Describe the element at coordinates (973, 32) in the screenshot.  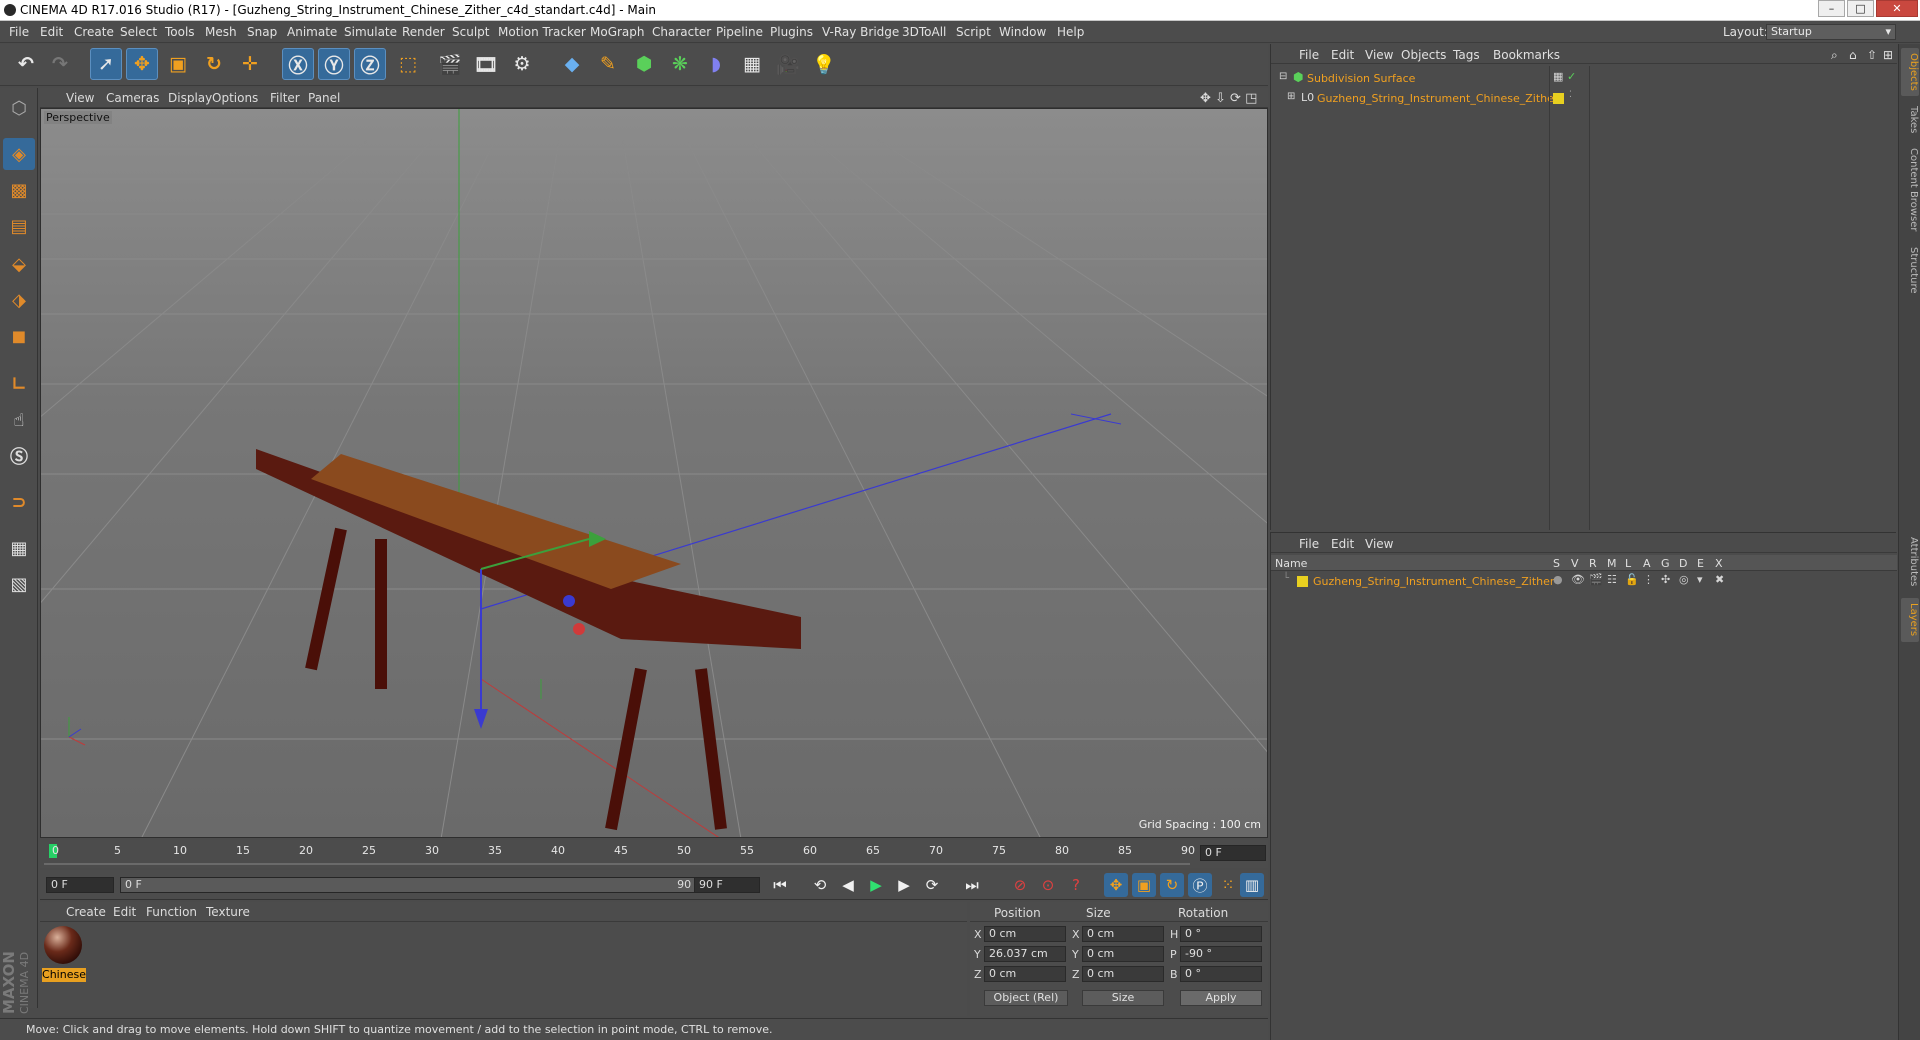
I see `menu-script: Script` at that location.